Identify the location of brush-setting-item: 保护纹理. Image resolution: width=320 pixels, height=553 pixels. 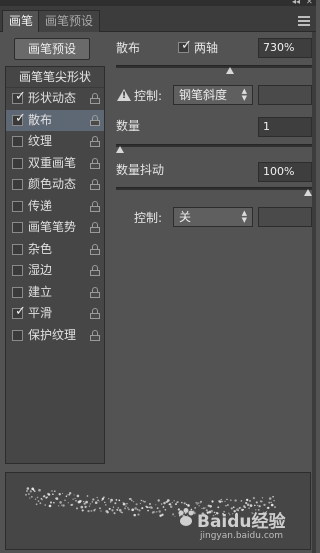
(55, 336).